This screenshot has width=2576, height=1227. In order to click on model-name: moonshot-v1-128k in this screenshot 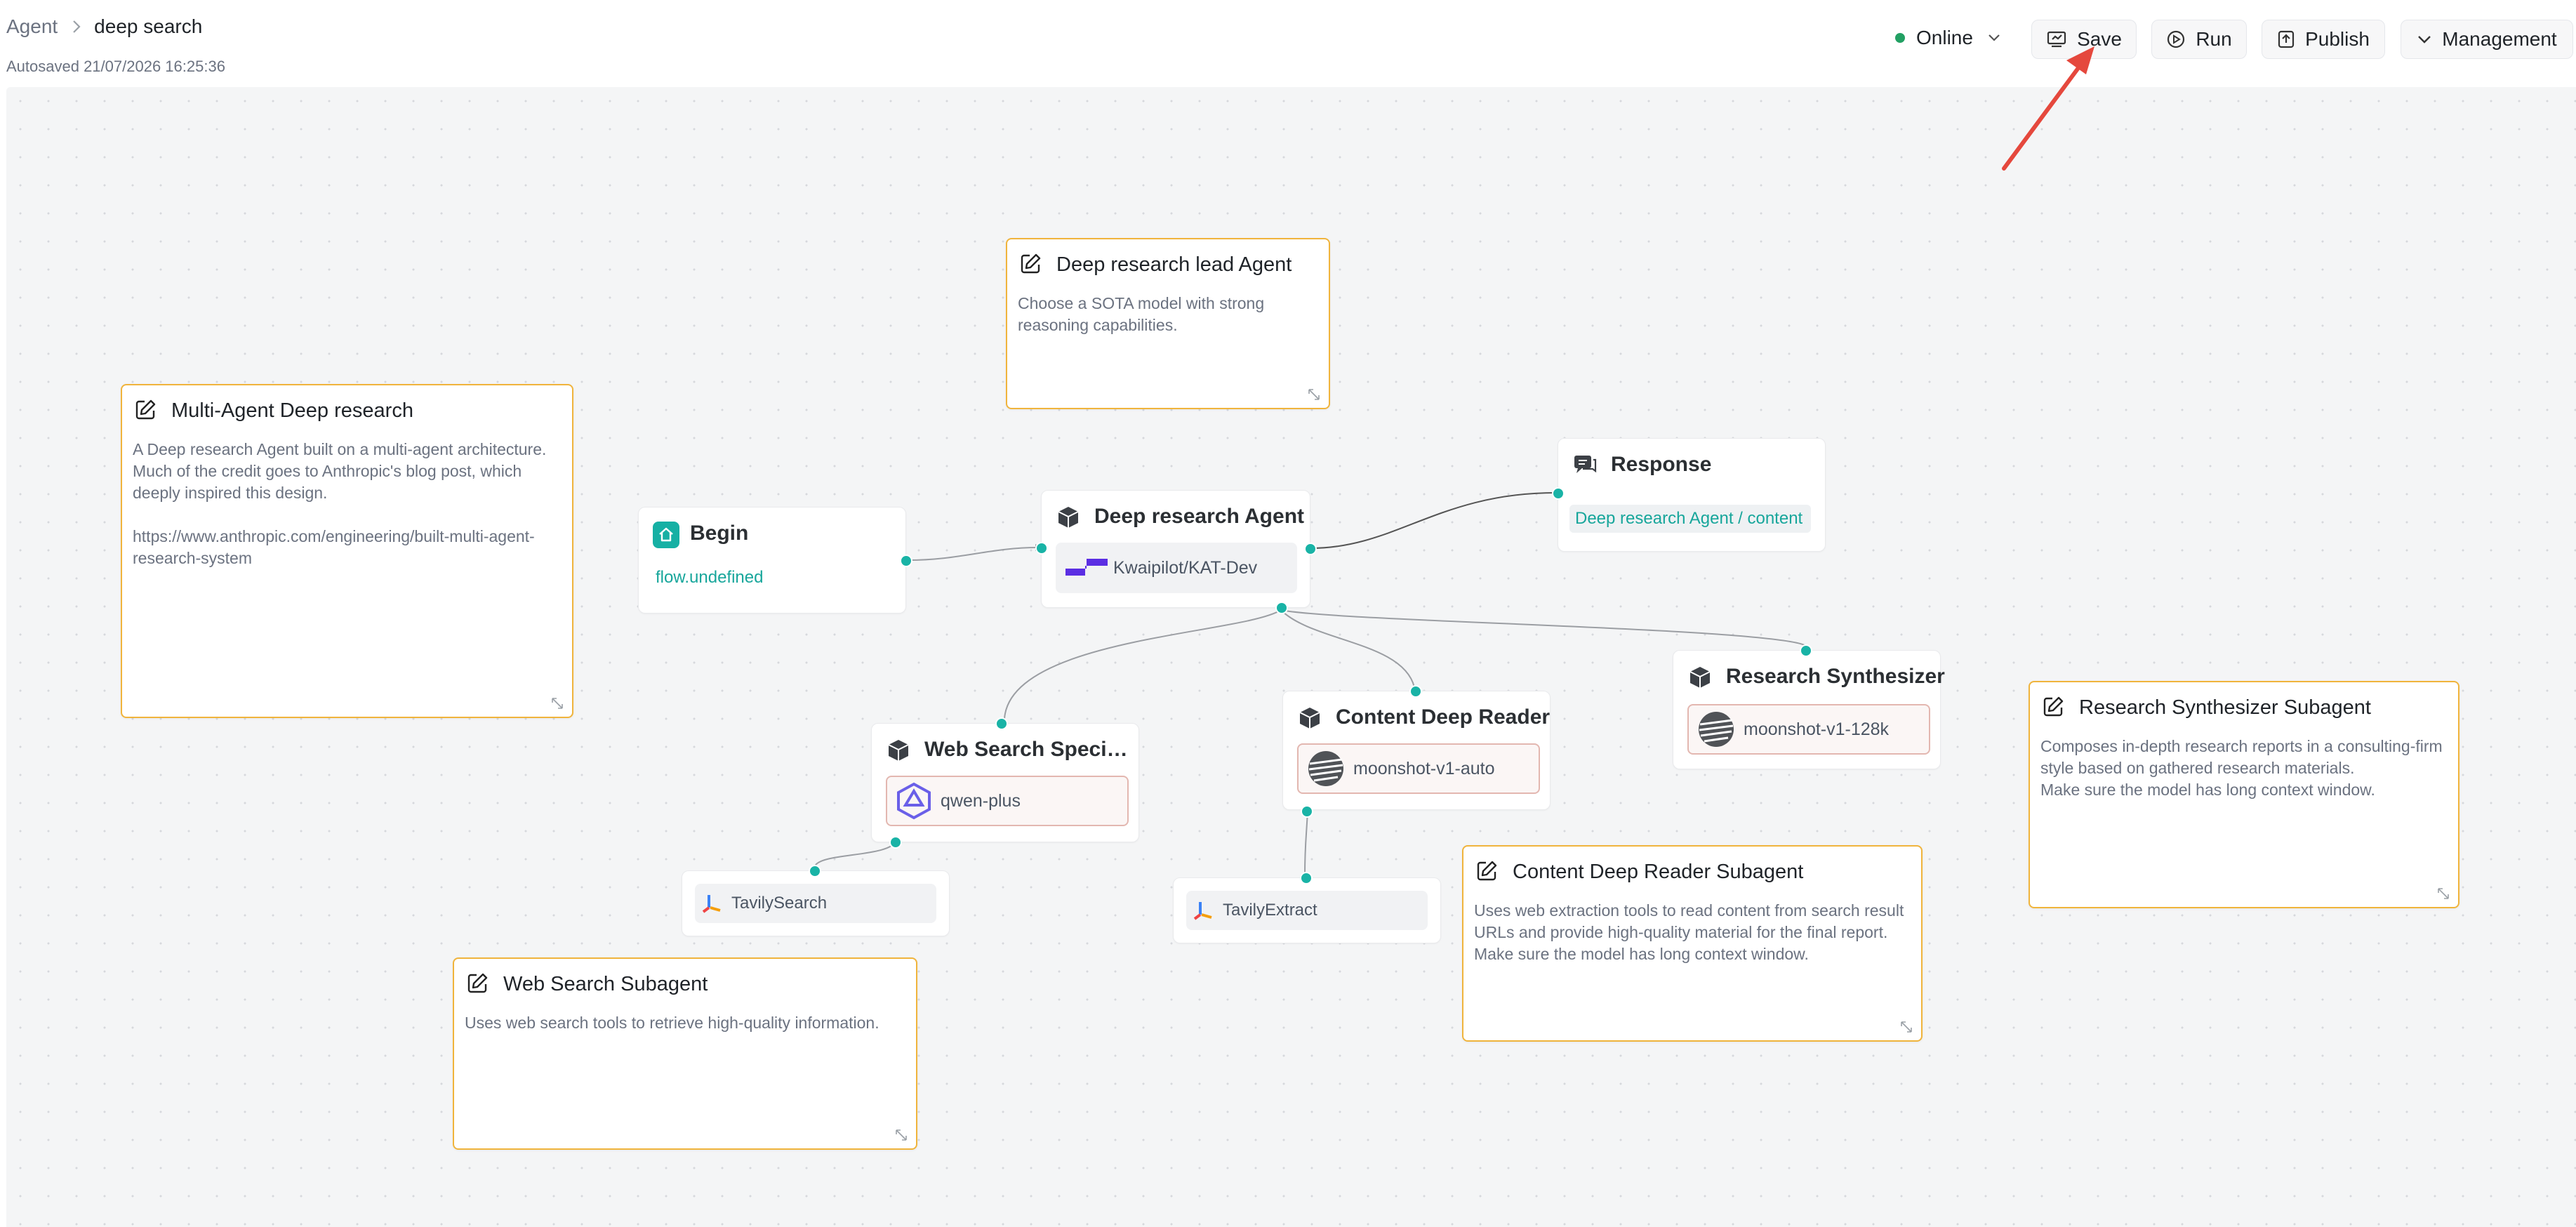, I will do `click(1817, 729)`.